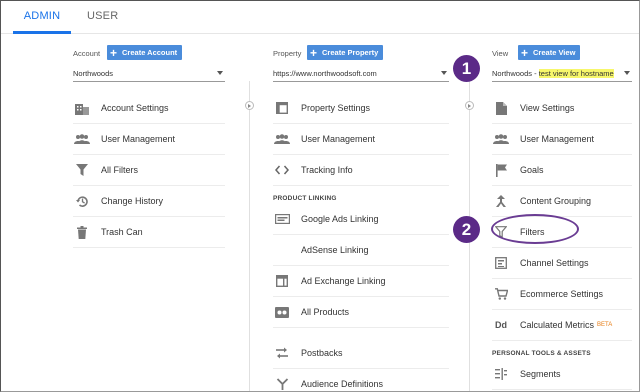  I want to click on postbacks-icon, so click(282, 353).